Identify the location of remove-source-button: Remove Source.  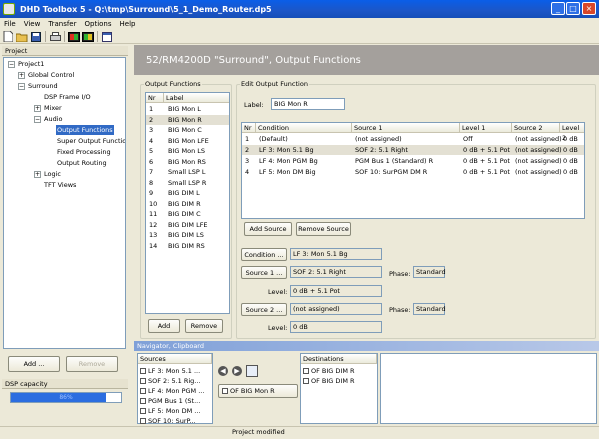
(323, 229).